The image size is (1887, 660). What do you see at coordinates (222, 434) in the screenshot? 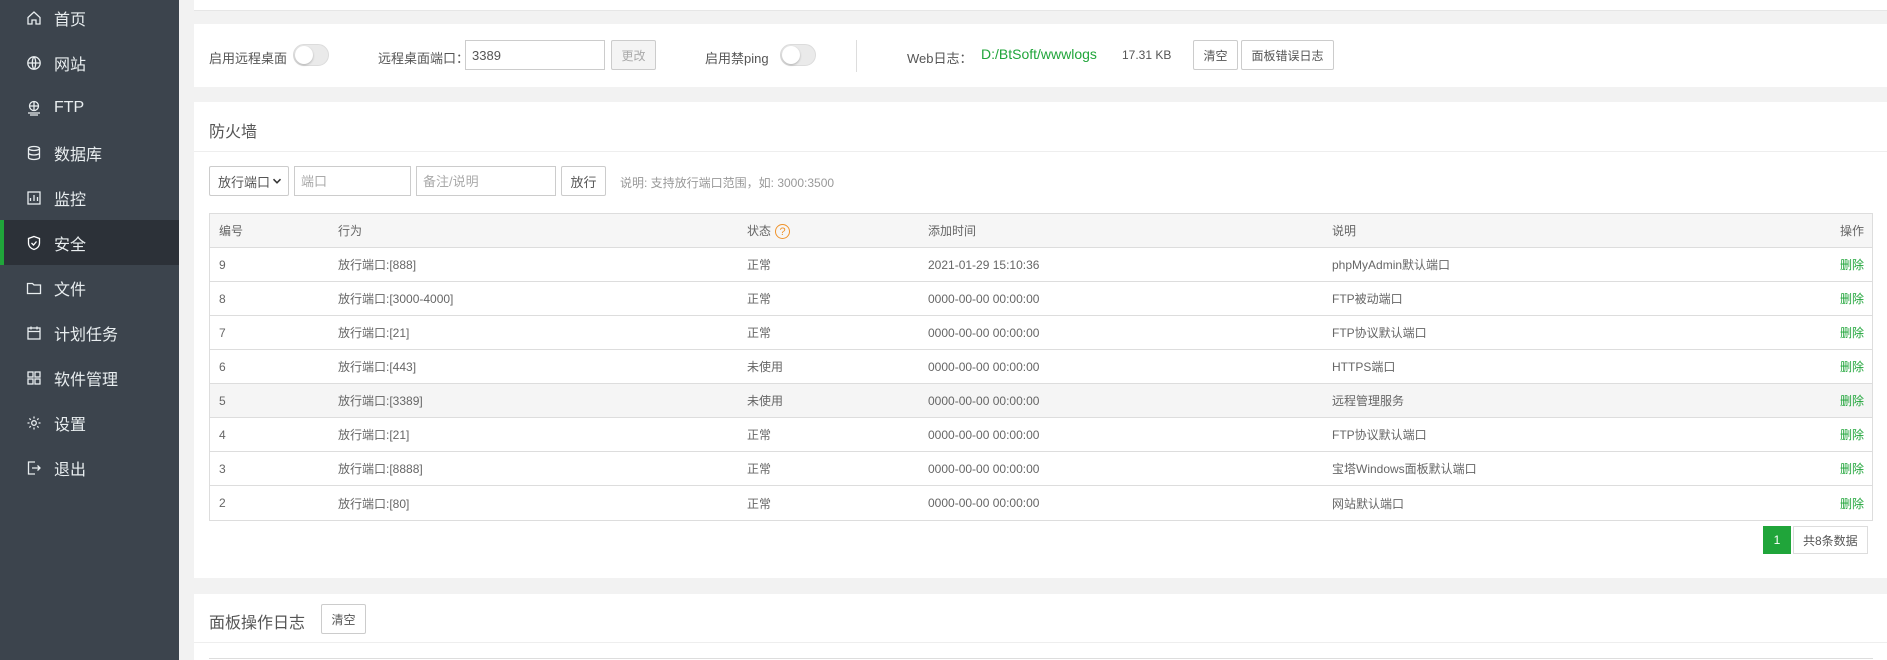
I see `rule-id: 4` at bounding box center [222, 434].